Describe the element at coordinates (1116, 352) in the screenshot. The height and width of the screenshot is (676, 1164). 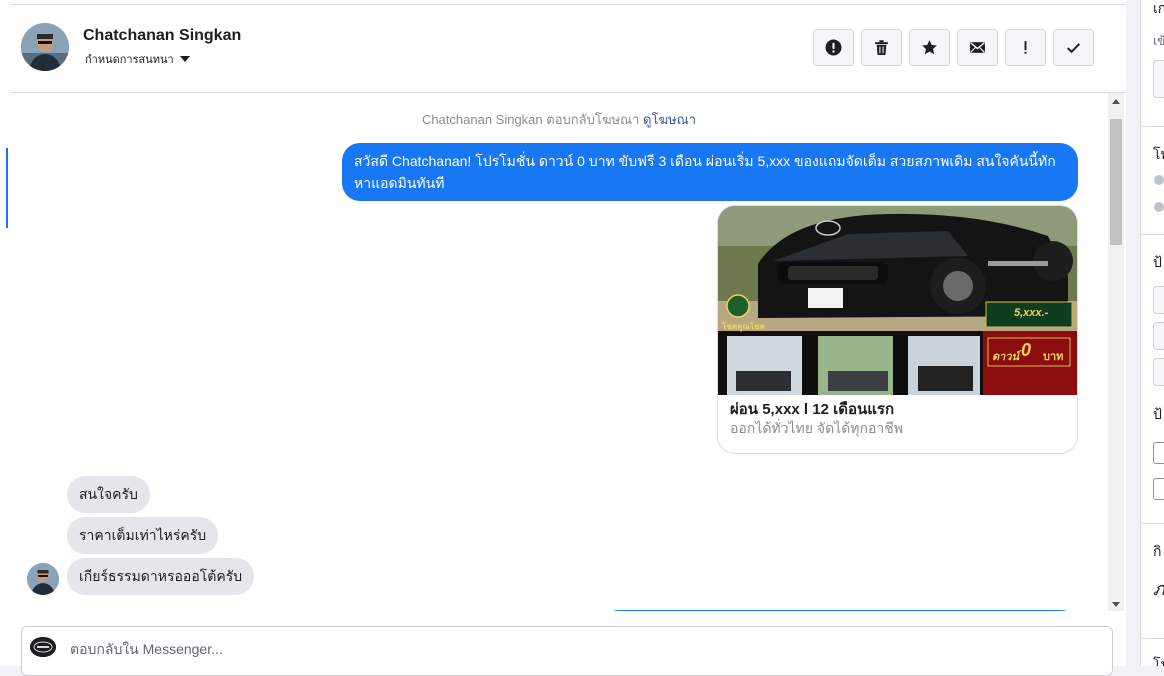
I see `thread-scrollbar` at that location.